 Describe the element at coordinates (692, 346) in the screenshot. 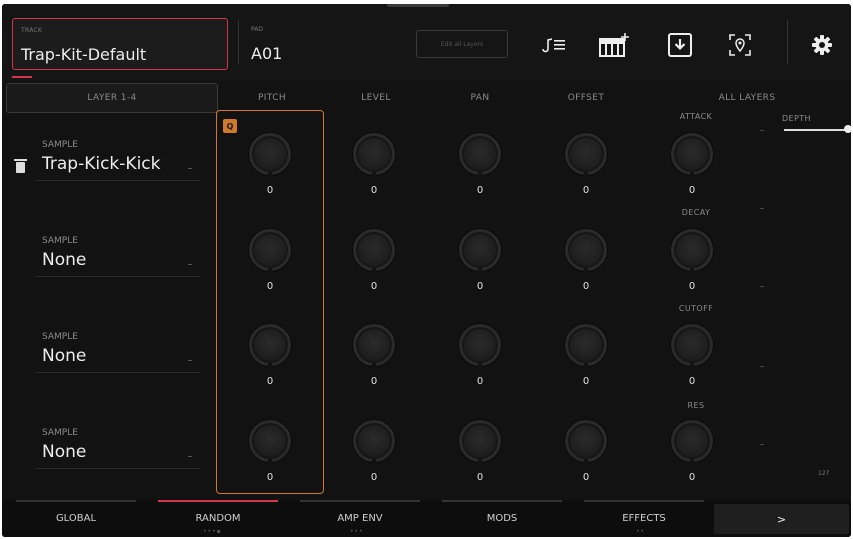

I see `cutoff-knob` at that location.